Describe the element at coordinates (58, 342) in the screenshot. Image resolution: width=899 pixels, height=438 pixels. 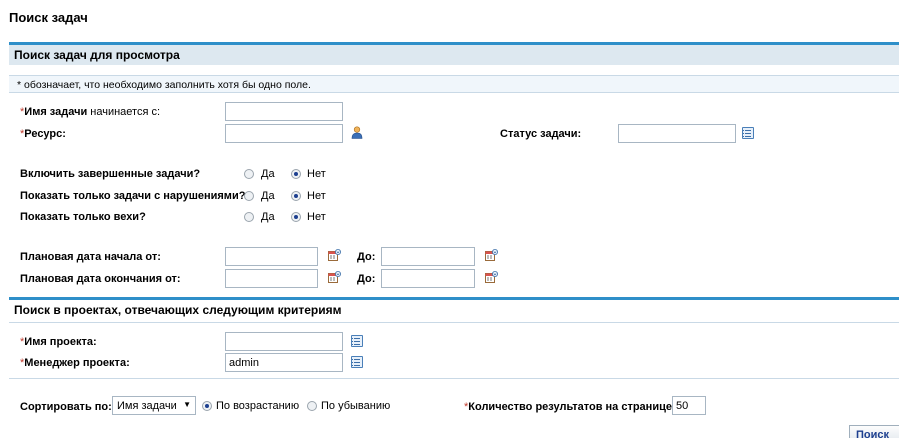
I see `project-name-label: *Имя проекта:` at that location.